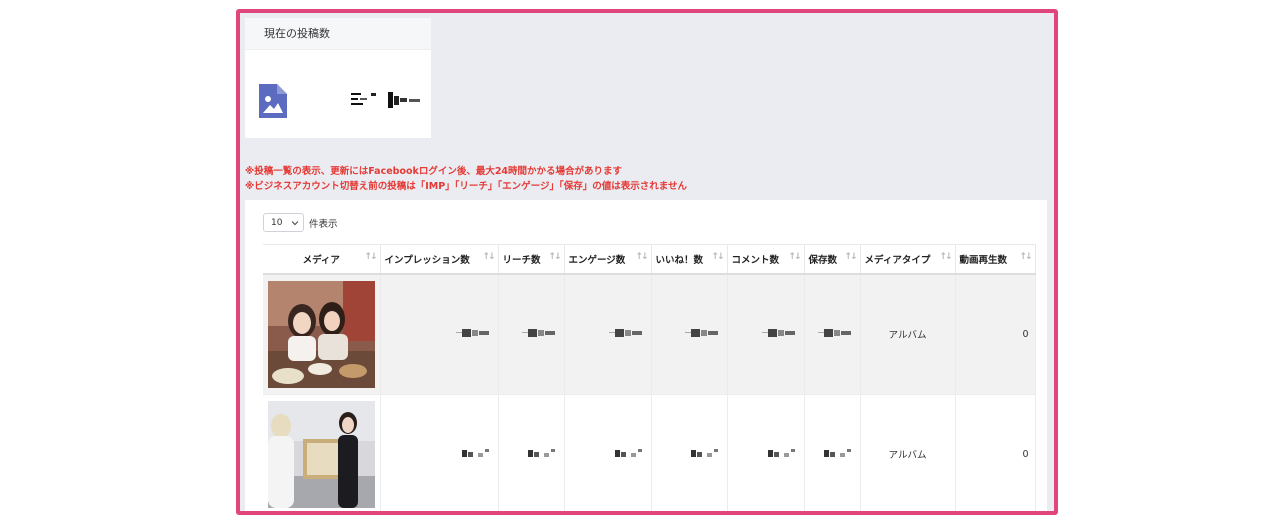  Describe the element at coordinates (273, 101) in the screenshot. I see `image-file-icon` at that location.